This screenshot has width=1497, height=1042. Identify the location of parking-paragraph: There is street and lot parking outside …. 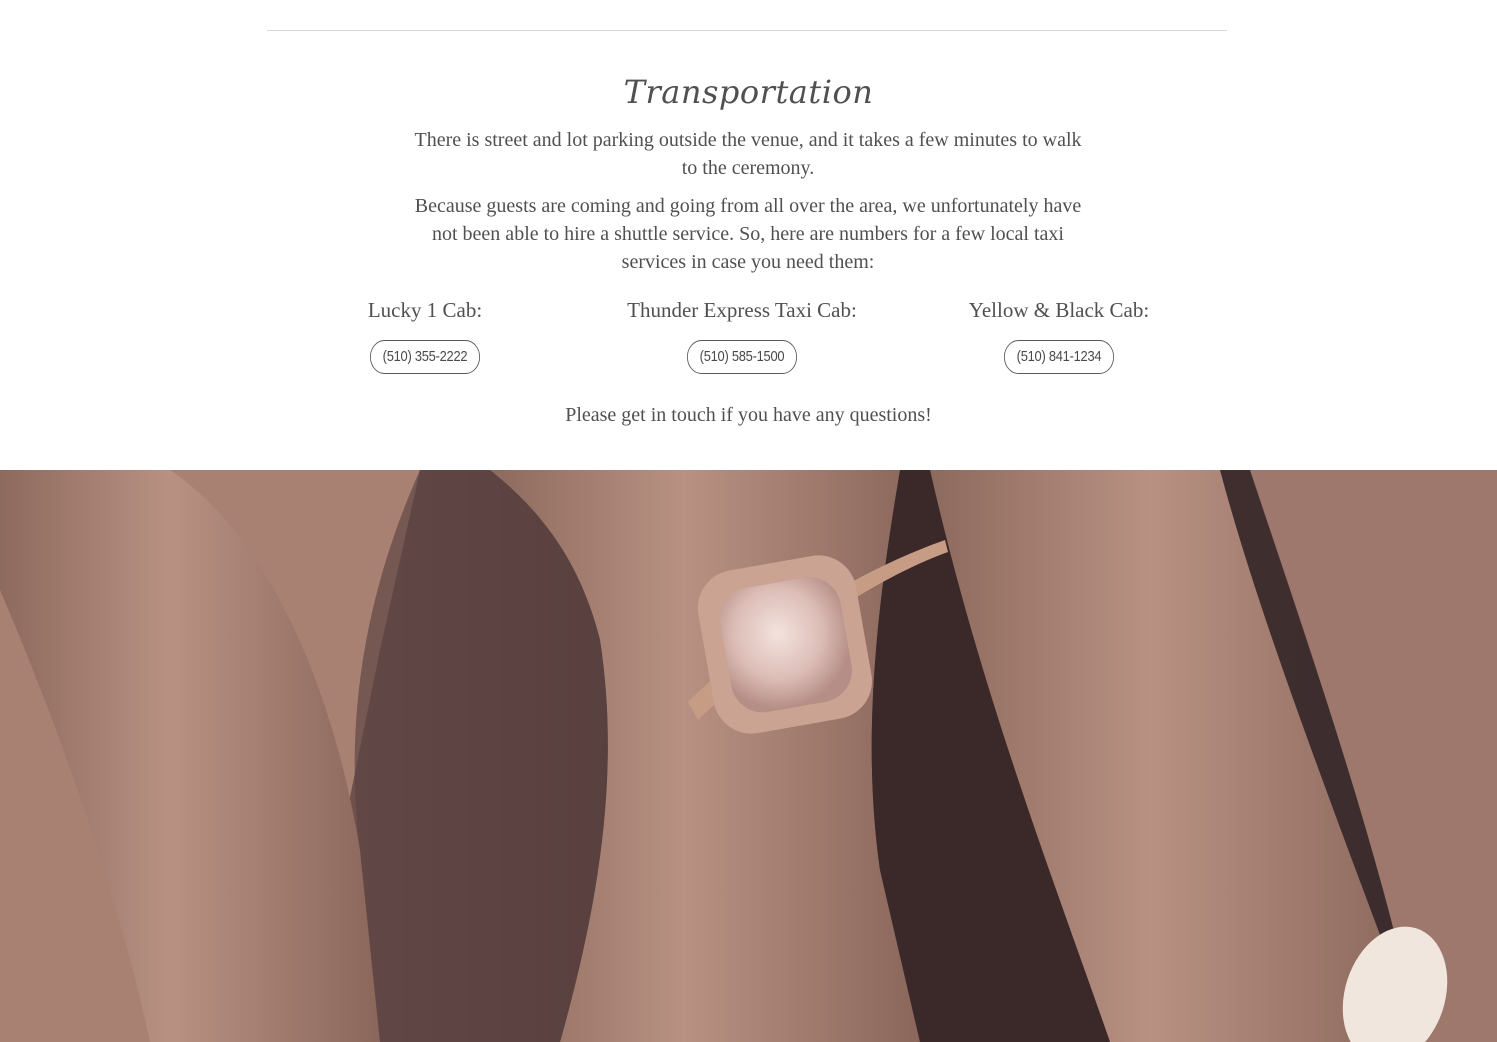
(748, 154).